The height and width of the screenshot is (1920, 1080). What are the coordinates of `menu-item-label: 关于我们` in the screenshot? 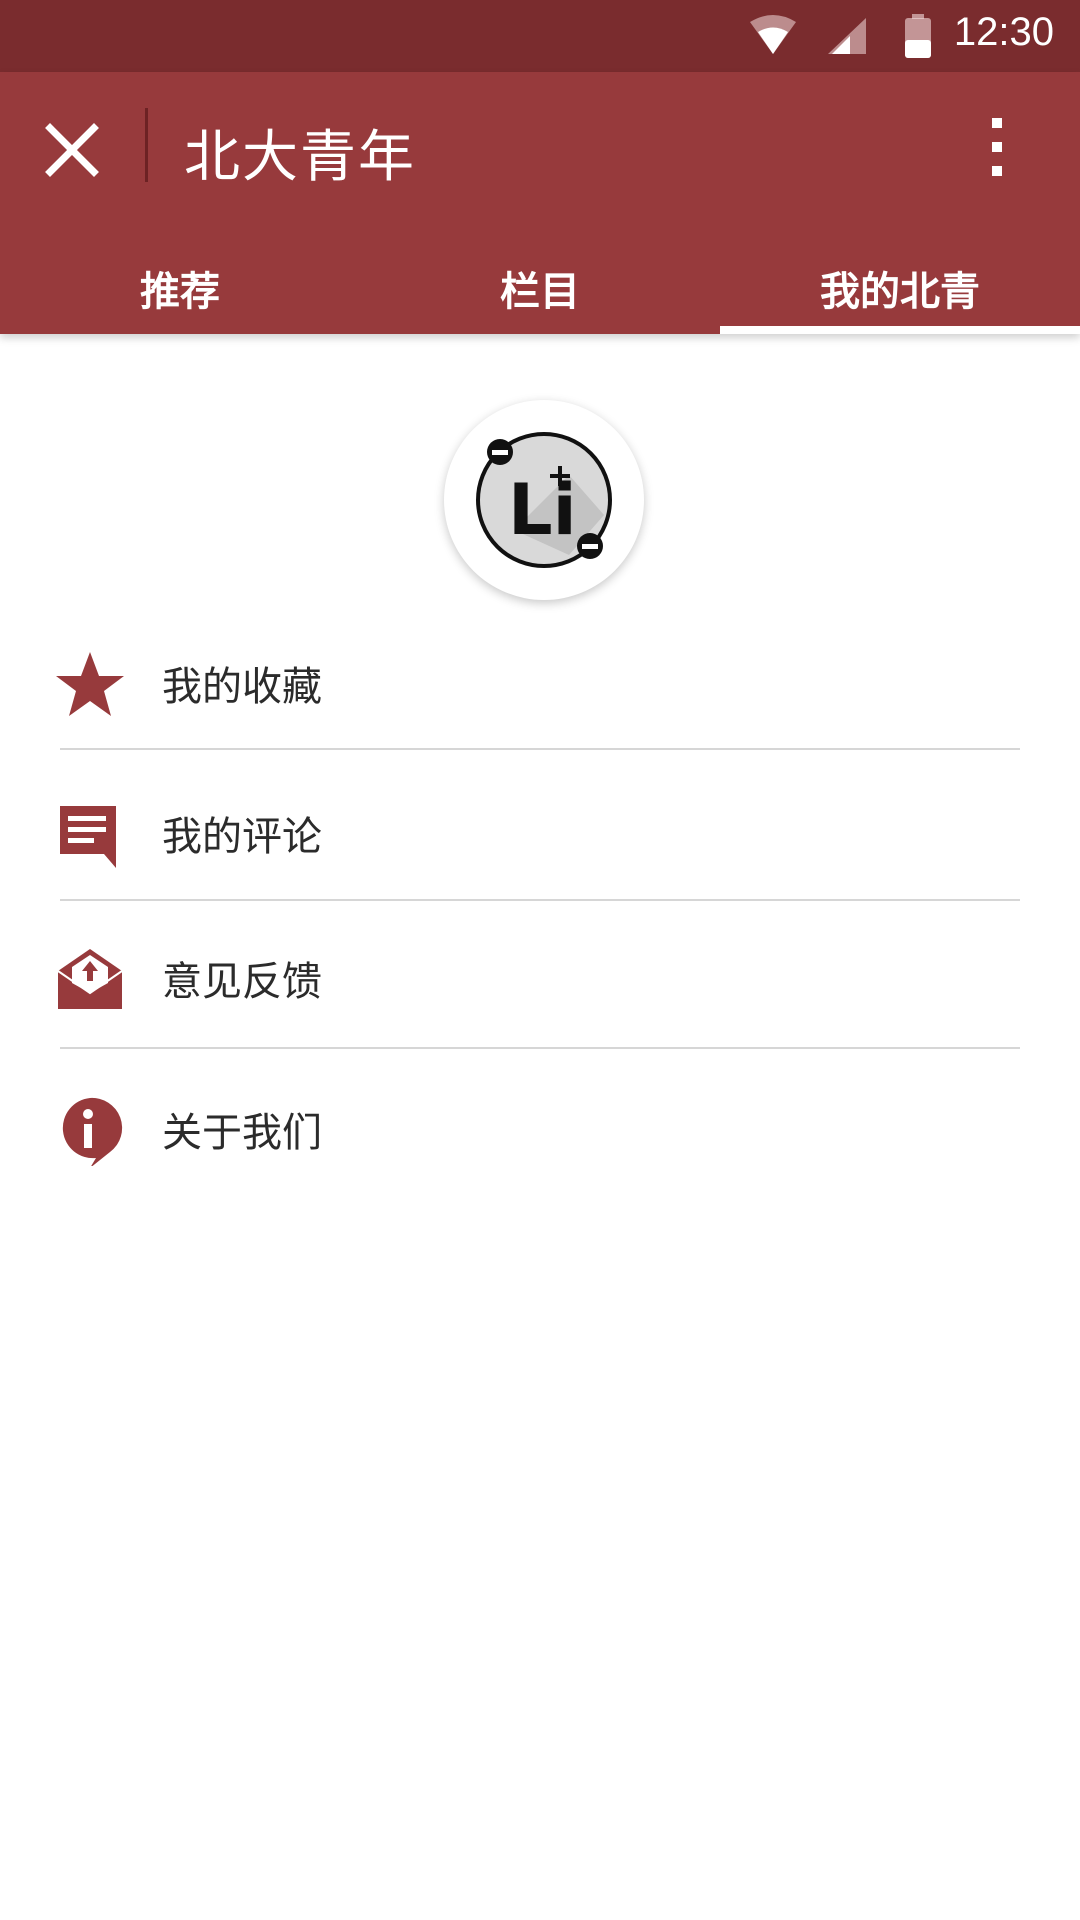 It's located at (242, 1133).